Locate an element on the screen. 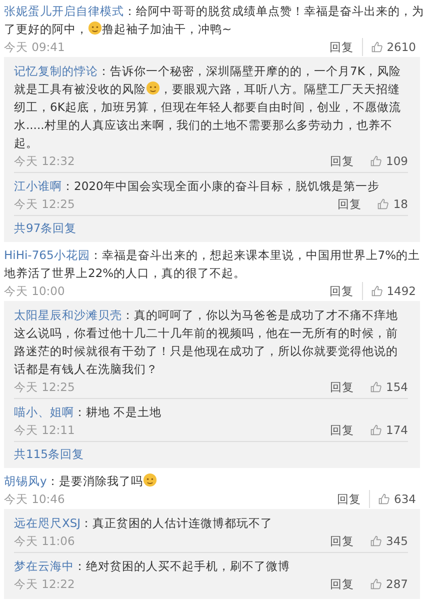 This screenshot has height=616, width=432. comment-text: 记忆复制的悖论：告诉你一个秘密，深圳隔壁开摩的的，一个月7K，风险就是工具有被没收的风险 ，要眼观六路，耳听八方。隔壁工厂天天招缝纫工，6K起底，加班另算，但现在年轻人都要自由时间，创业，不愿做流水.....村里的人真应该出来啊，我们的土地不需要那么多劳动力，也养不起。 is located at coordinates (208, 107).